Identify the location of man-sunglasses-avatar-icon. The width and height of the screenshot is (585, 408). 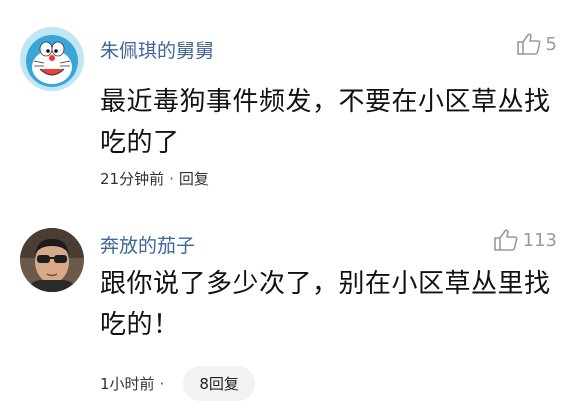
(52, 260).